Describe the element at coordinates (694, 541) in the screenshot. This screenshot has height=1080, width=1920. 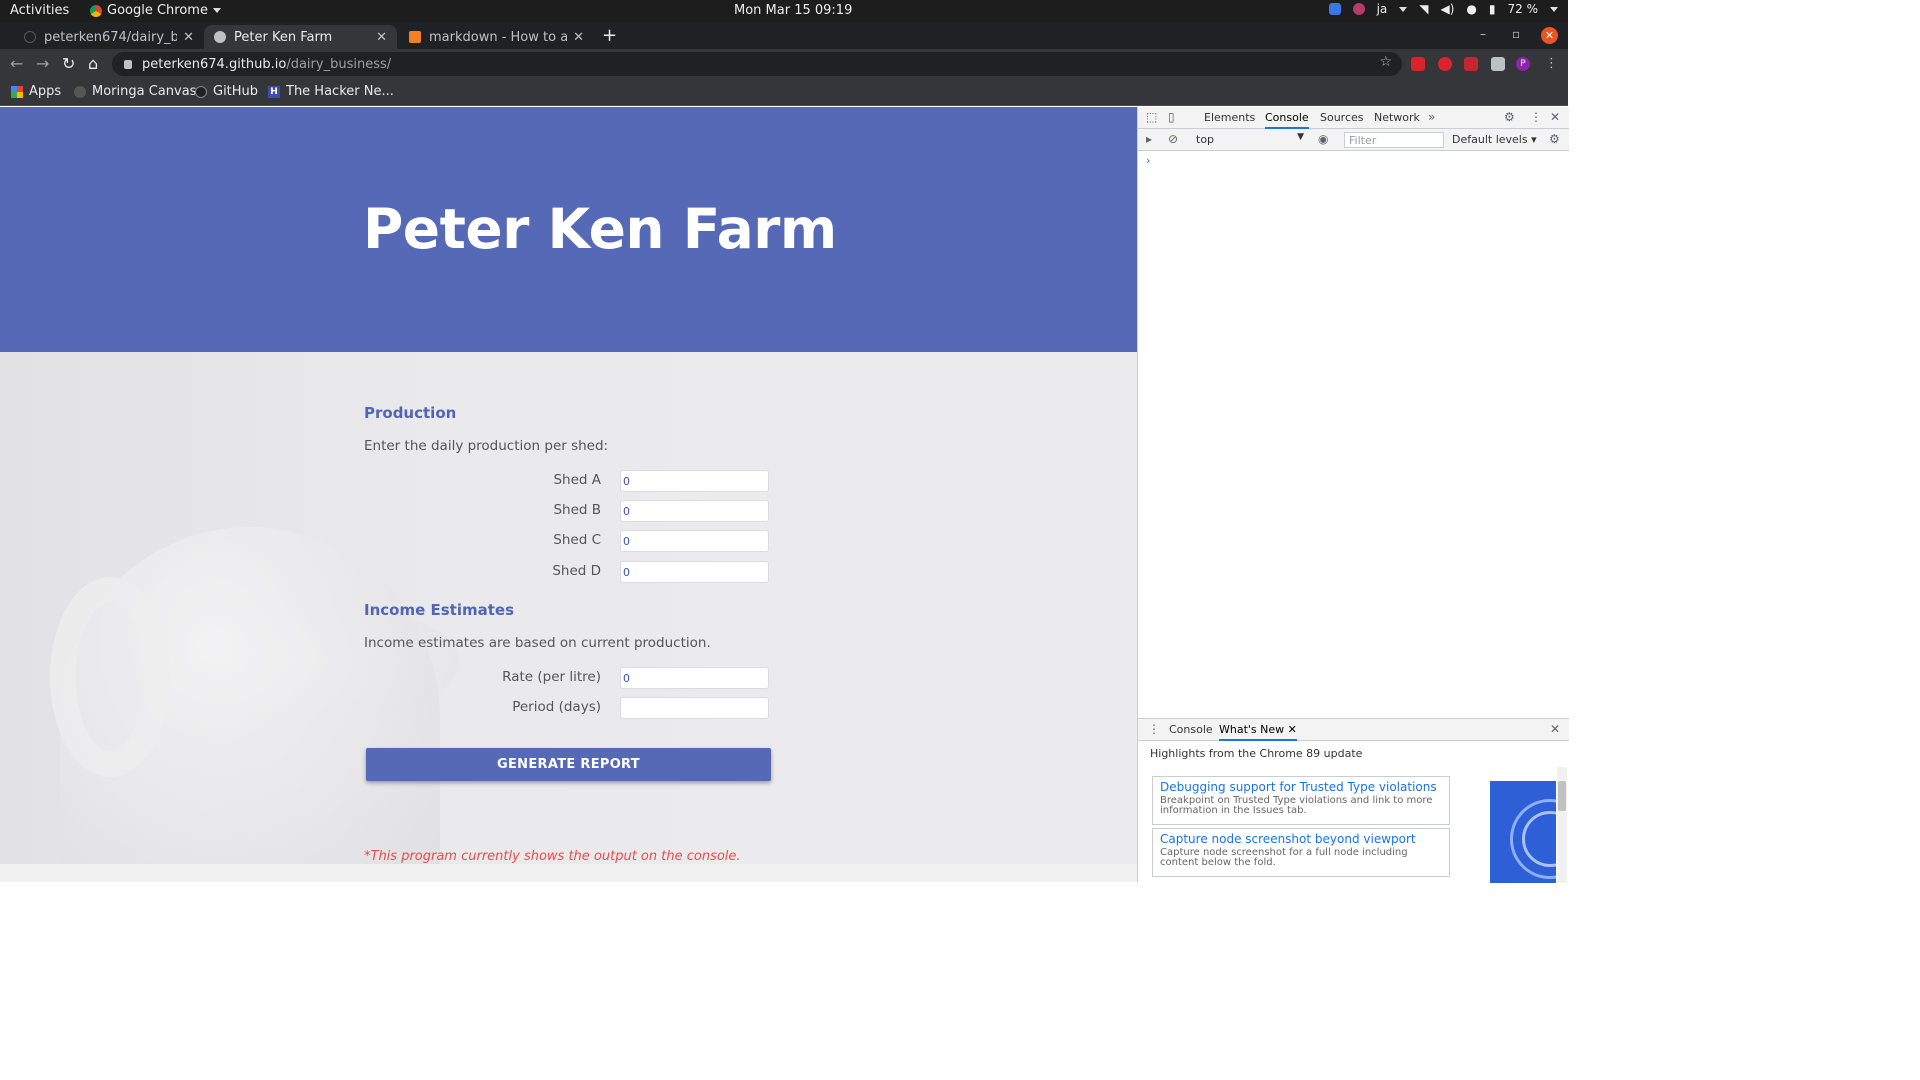
I see `shed-c-input: 0` at that location.